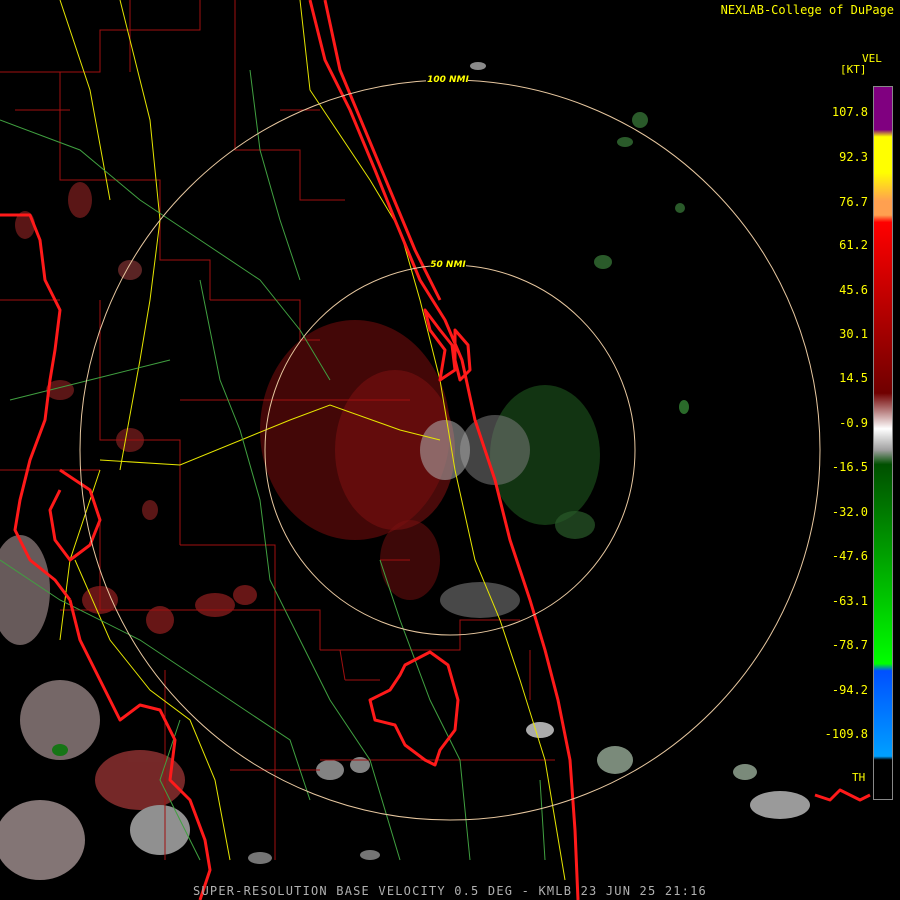  What do you see at coordinates (849, 467) in the screenshot?
I see `legend-tick-label: -16.5` at bounding box center [849, 467].